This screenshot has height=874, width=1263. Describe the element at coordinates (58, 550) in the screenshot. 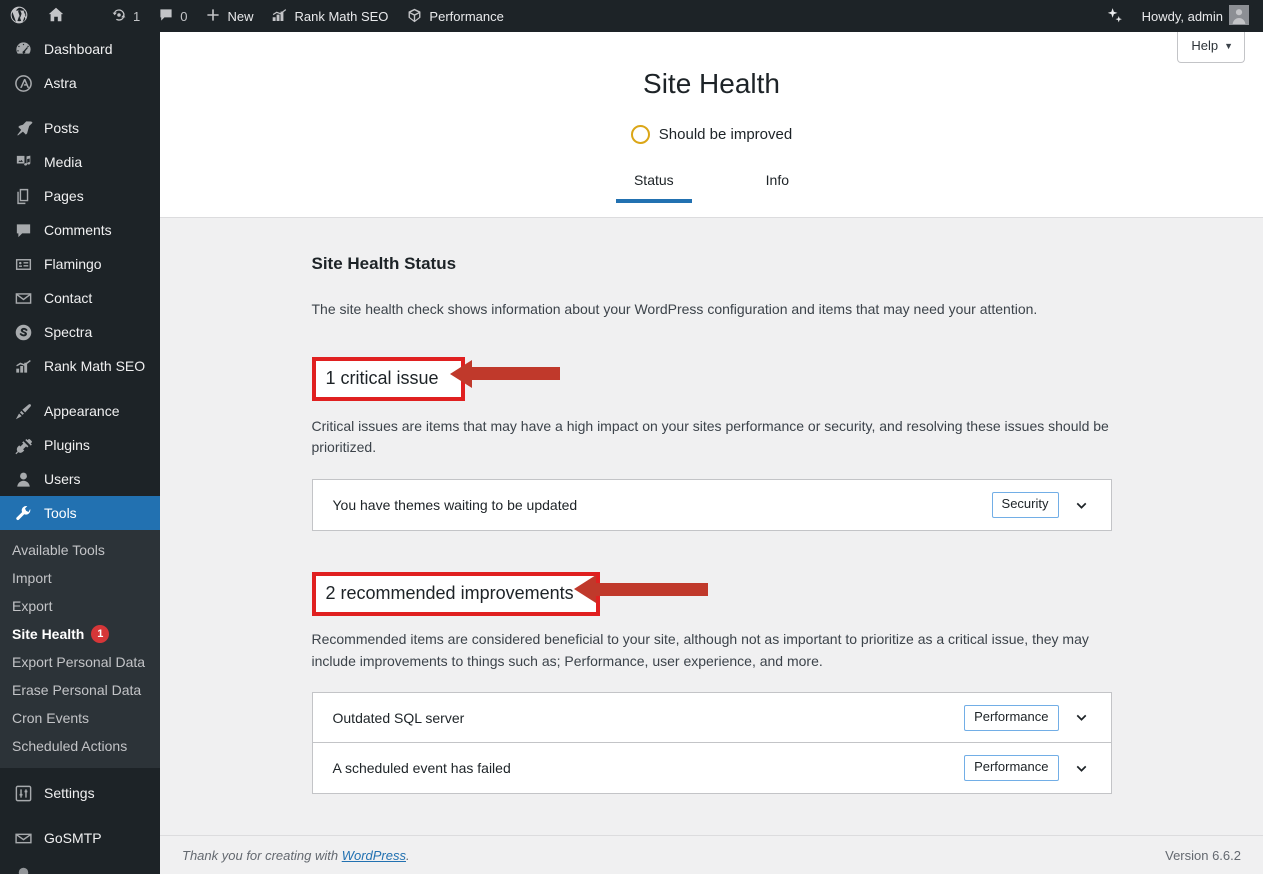

I see `submenu-item-label: Available Tools` at that location.